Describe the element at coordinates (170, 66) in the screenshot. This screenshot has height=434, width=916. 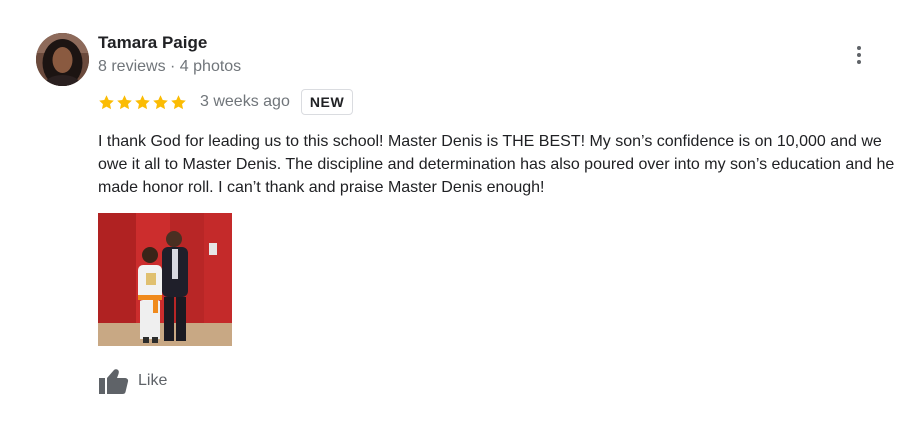
I see `author-meta: 8 reviews · 4 photos` at that location.